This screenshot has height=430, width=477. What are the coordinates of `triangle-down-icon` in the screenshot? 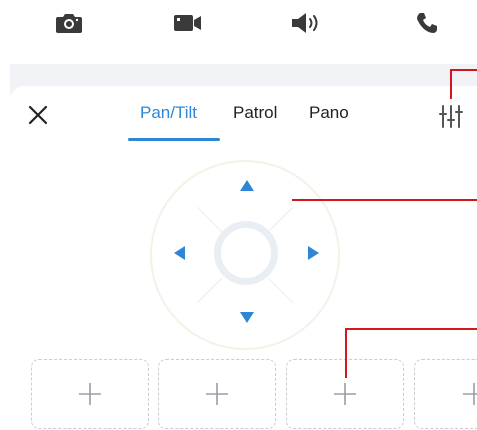 It's located at (247, 317).